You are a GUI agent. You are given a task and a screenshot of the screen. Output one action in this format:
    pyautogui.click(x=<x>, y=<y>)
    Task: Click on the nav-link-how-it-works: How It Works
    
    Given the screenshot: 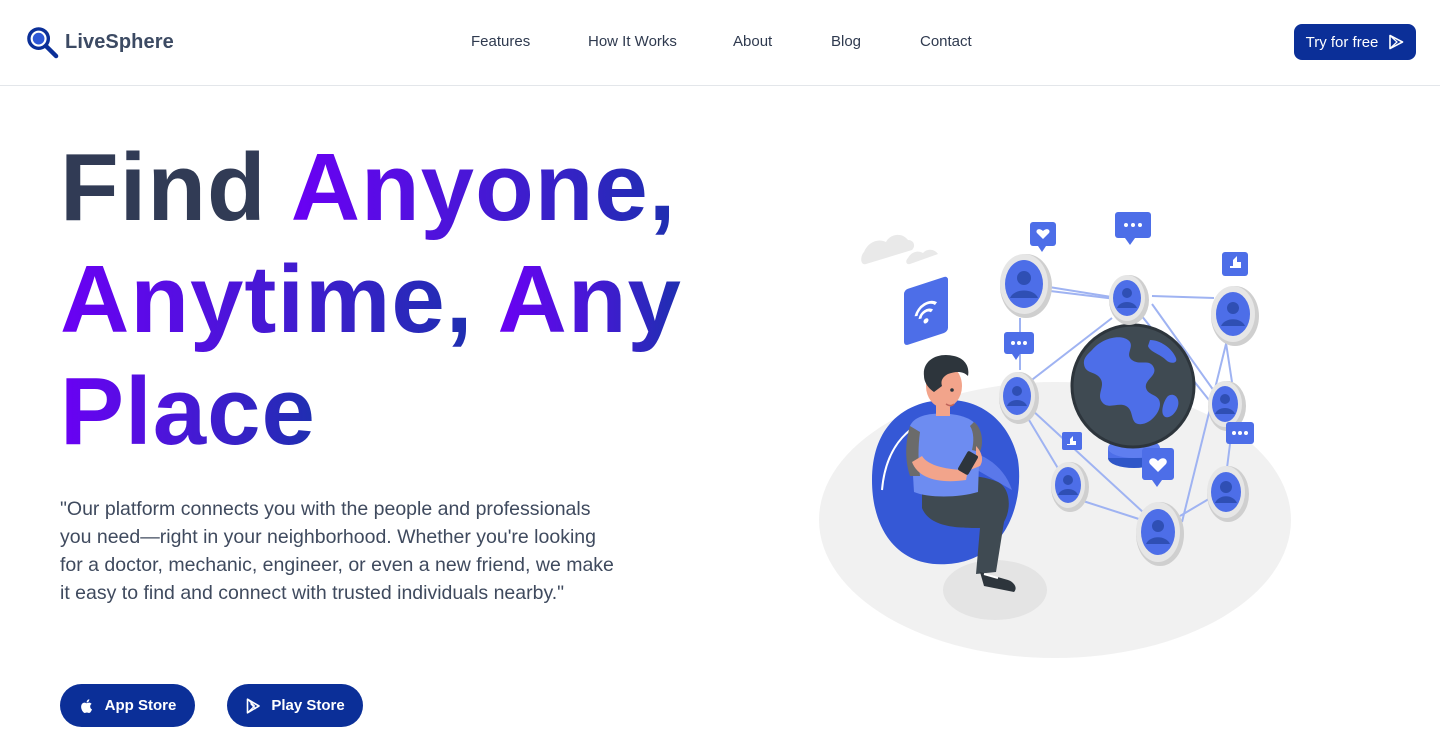 What is the action you would take?
    pyautogui.click(x=632, y=41)
    